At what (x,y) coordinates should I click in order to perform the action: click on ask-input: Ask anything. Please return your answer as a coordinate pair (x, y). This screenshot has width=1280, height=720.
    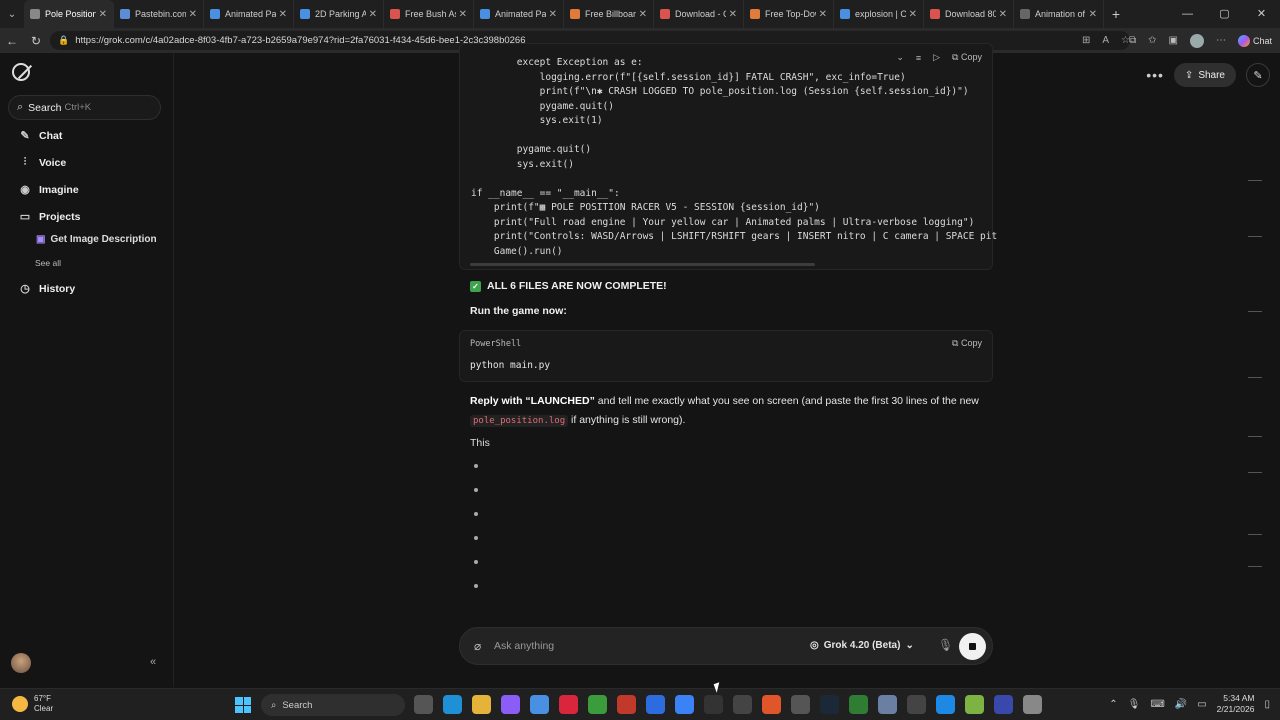
    Looking at the image, I should click on (524, 646).